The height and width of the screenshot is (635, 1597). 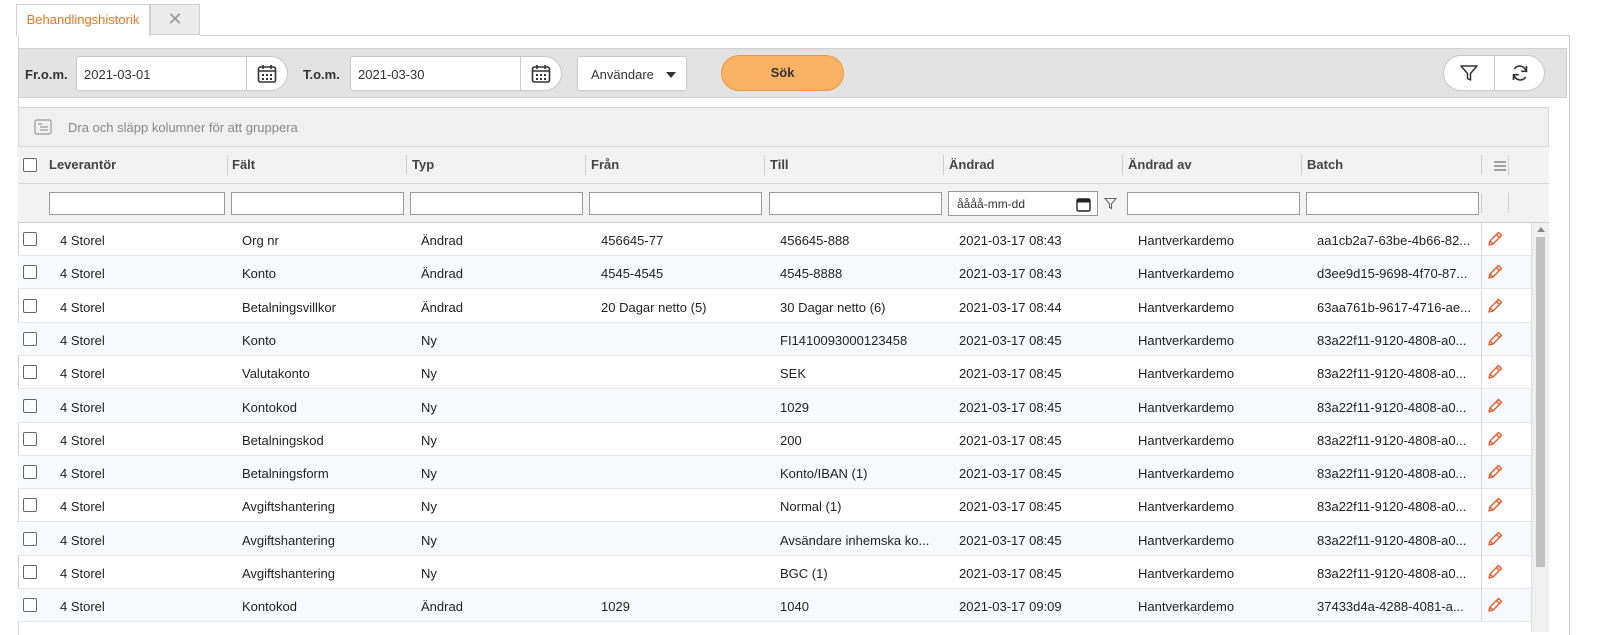 What do you see at coordinates (779, 164) in the screenshot?
I see `column-header-till: Till` at bounding box center [779, 164].